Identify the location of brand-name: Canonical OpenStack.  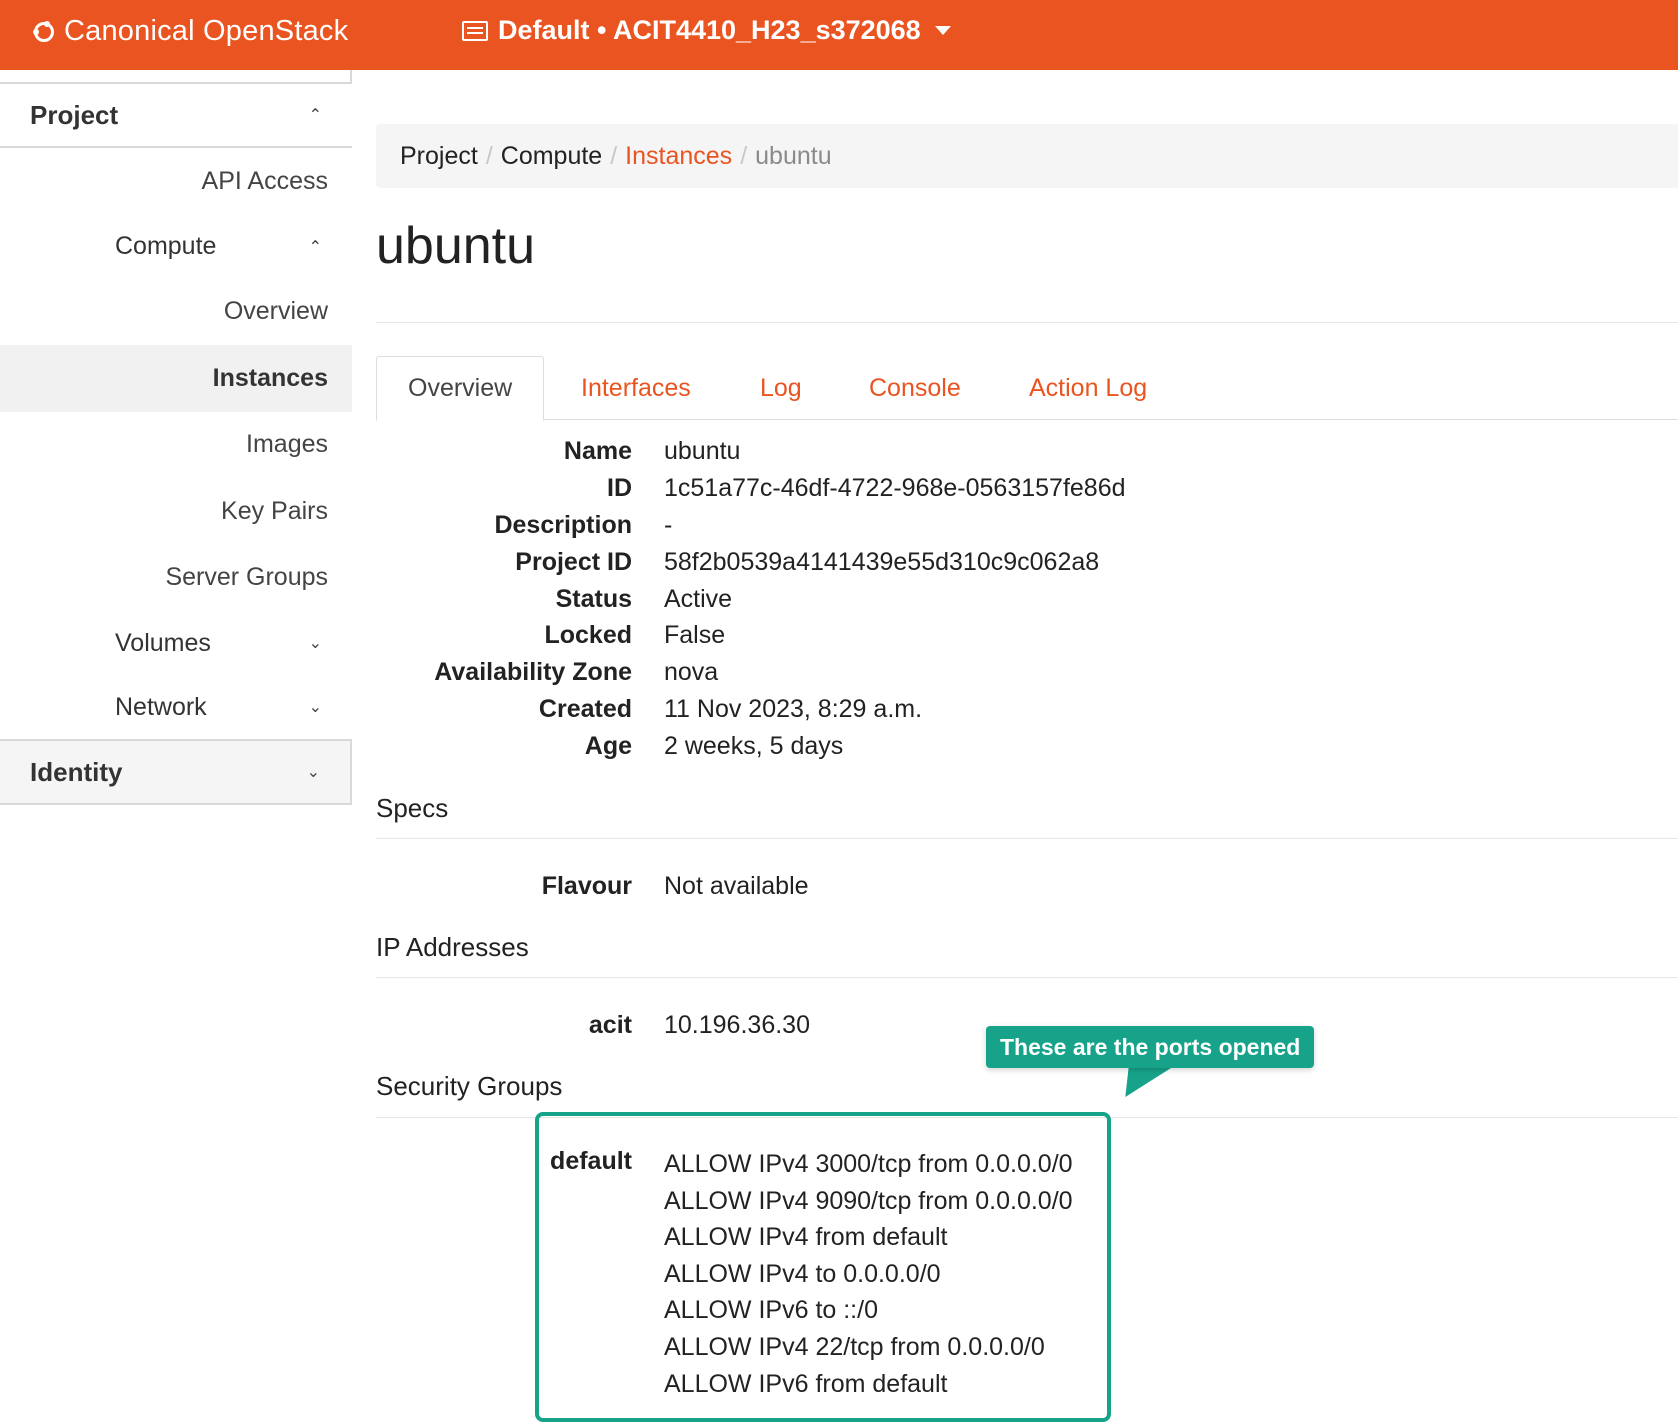
(206, 31).